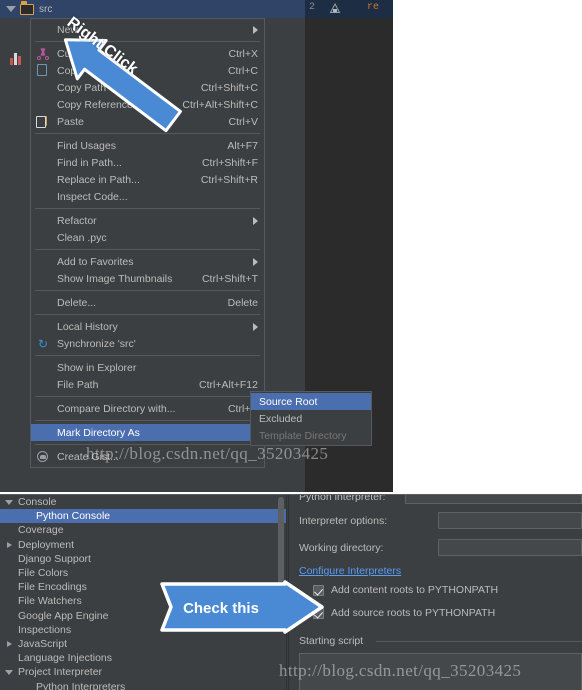 The height and width of the screenshot is (690, 582). I want to click on settings-tree-item-console: Console, so click(143, 502).